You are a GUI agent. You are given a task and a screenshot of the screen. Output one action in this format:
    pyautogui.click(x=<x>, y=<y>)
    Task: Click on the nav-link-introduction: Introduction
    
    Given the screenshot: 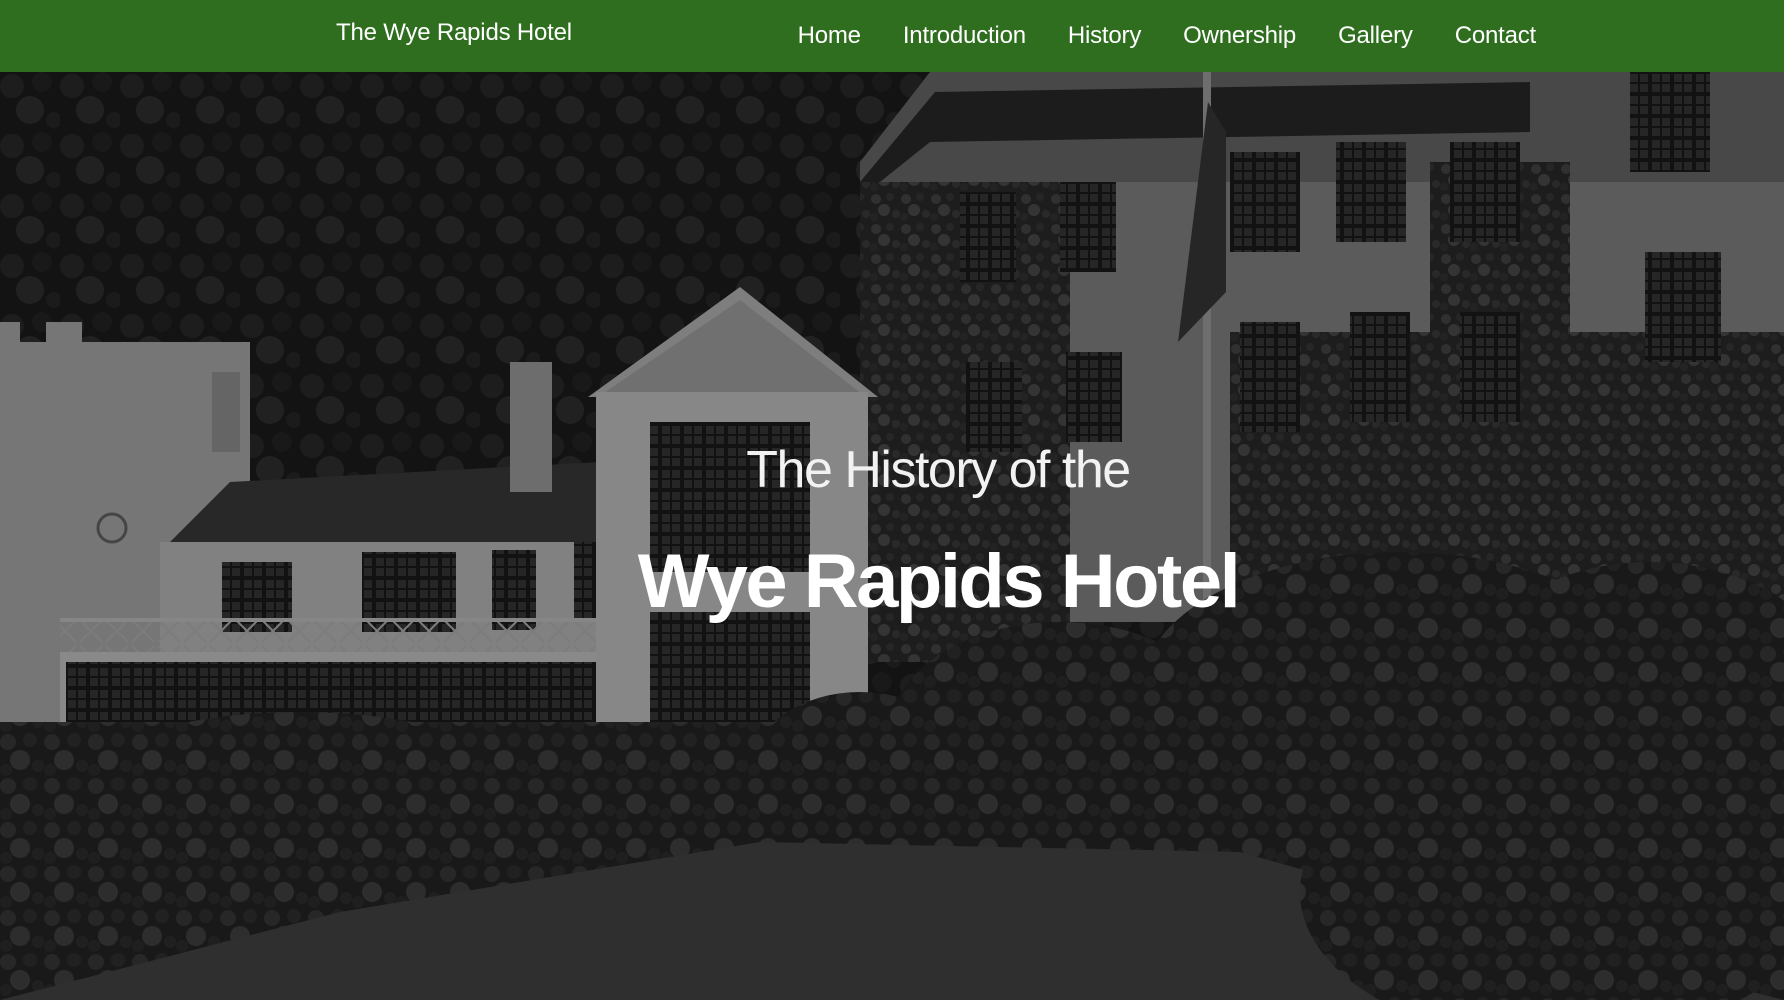 What is the action you would take?
    pyautogui.click(x=964, y=35)
    